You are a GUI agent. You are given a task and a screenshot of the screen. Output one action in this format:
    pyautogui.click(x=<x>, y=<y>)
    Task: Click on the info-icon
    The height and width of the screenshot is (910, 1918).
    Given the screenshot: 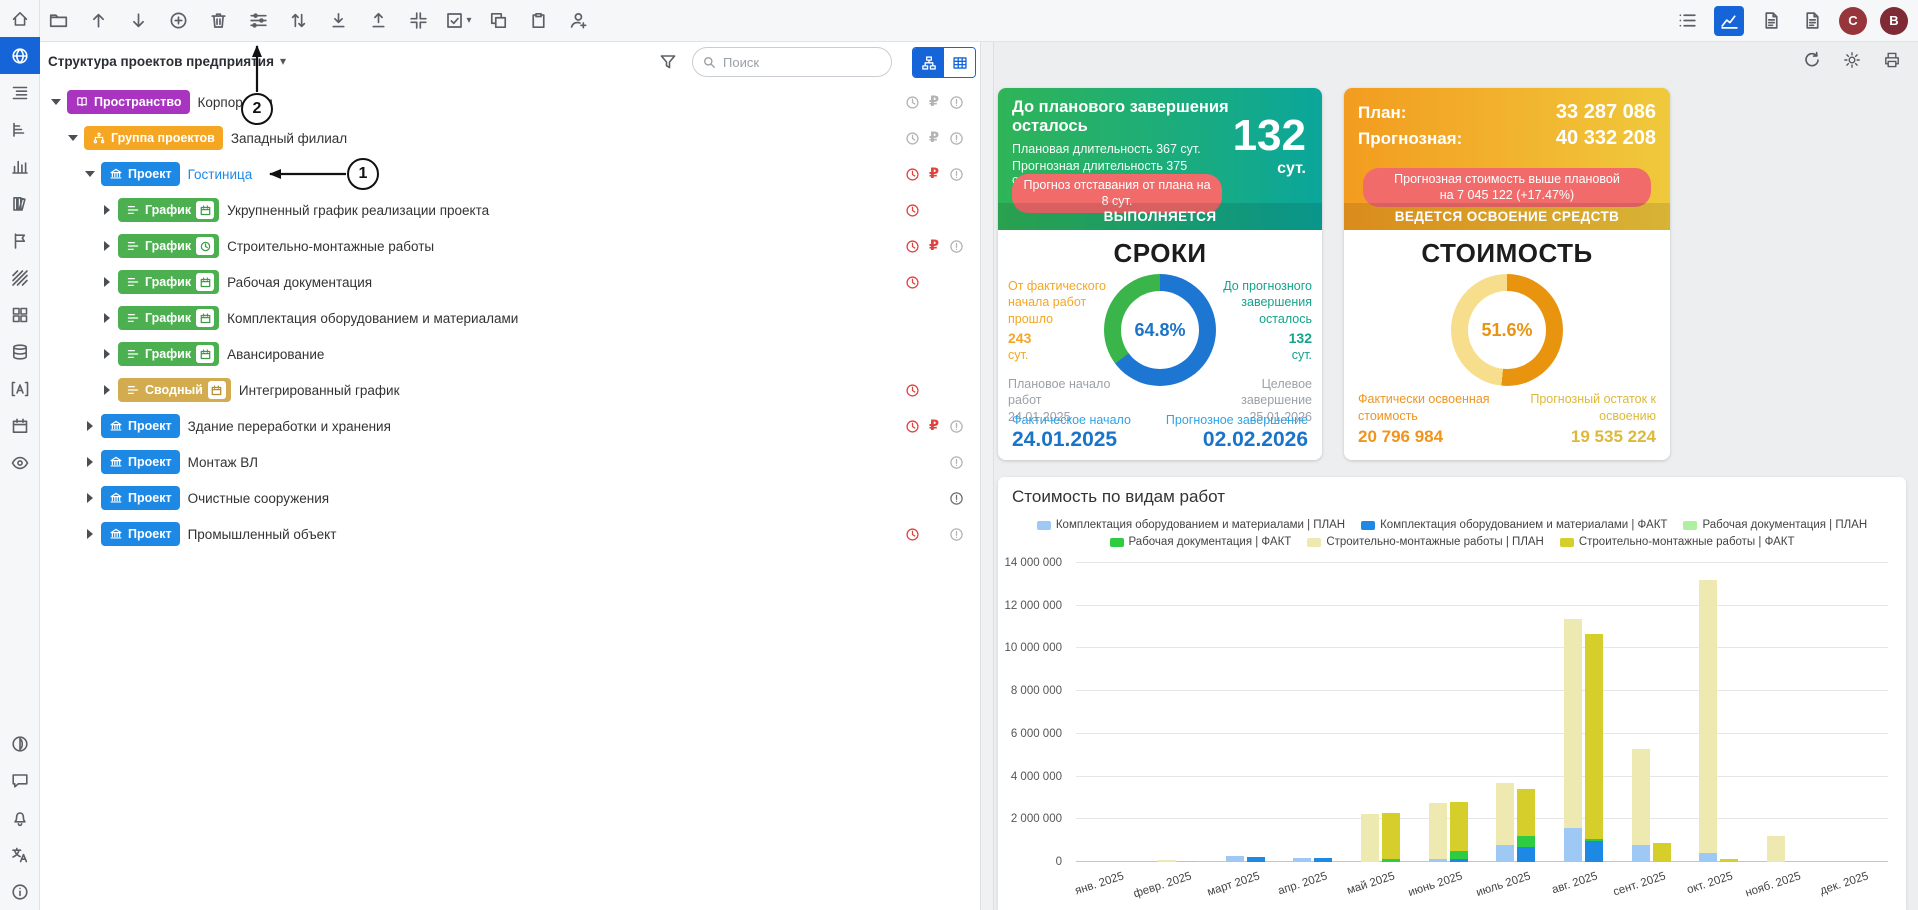 What is the action you would take?
    pyautogui.click(x=20, y=891)
    